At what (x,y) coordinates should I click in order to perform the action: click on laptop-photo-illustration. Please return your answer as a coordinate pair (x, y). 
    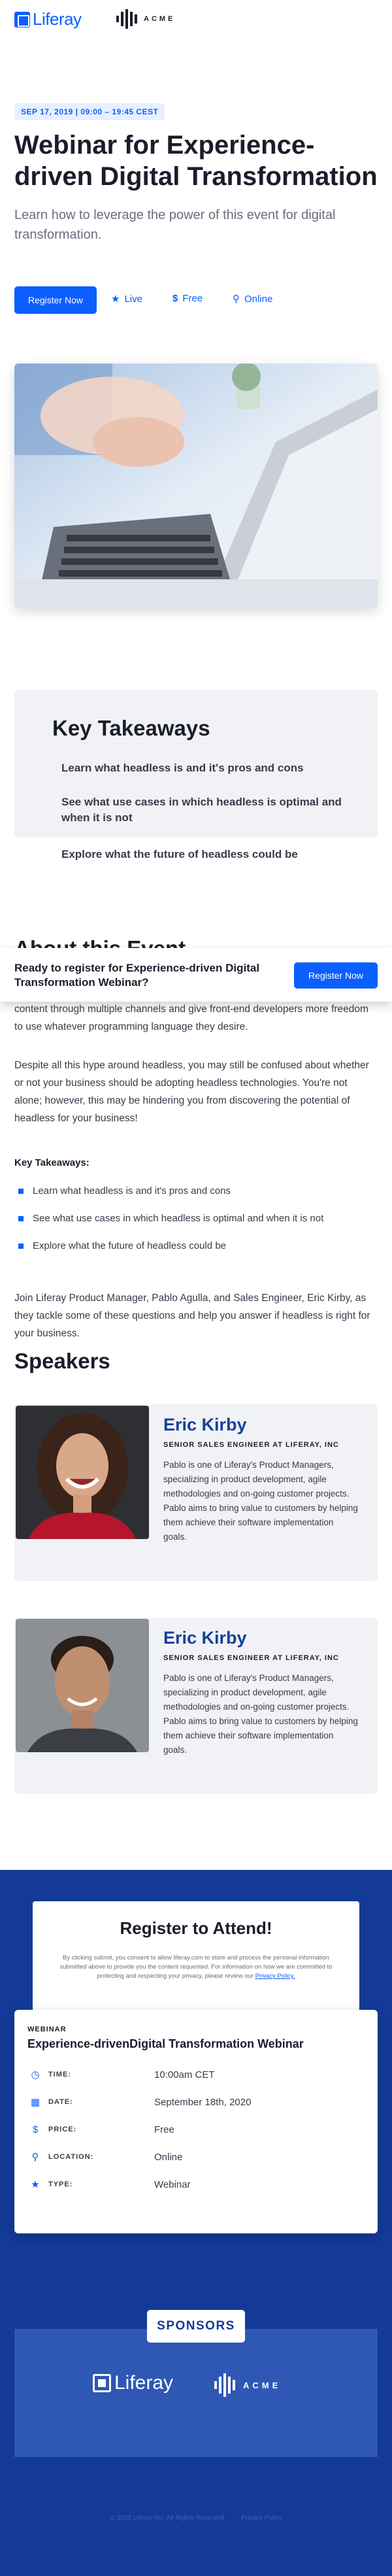
    Looking at the image, I should click on (196, 486).